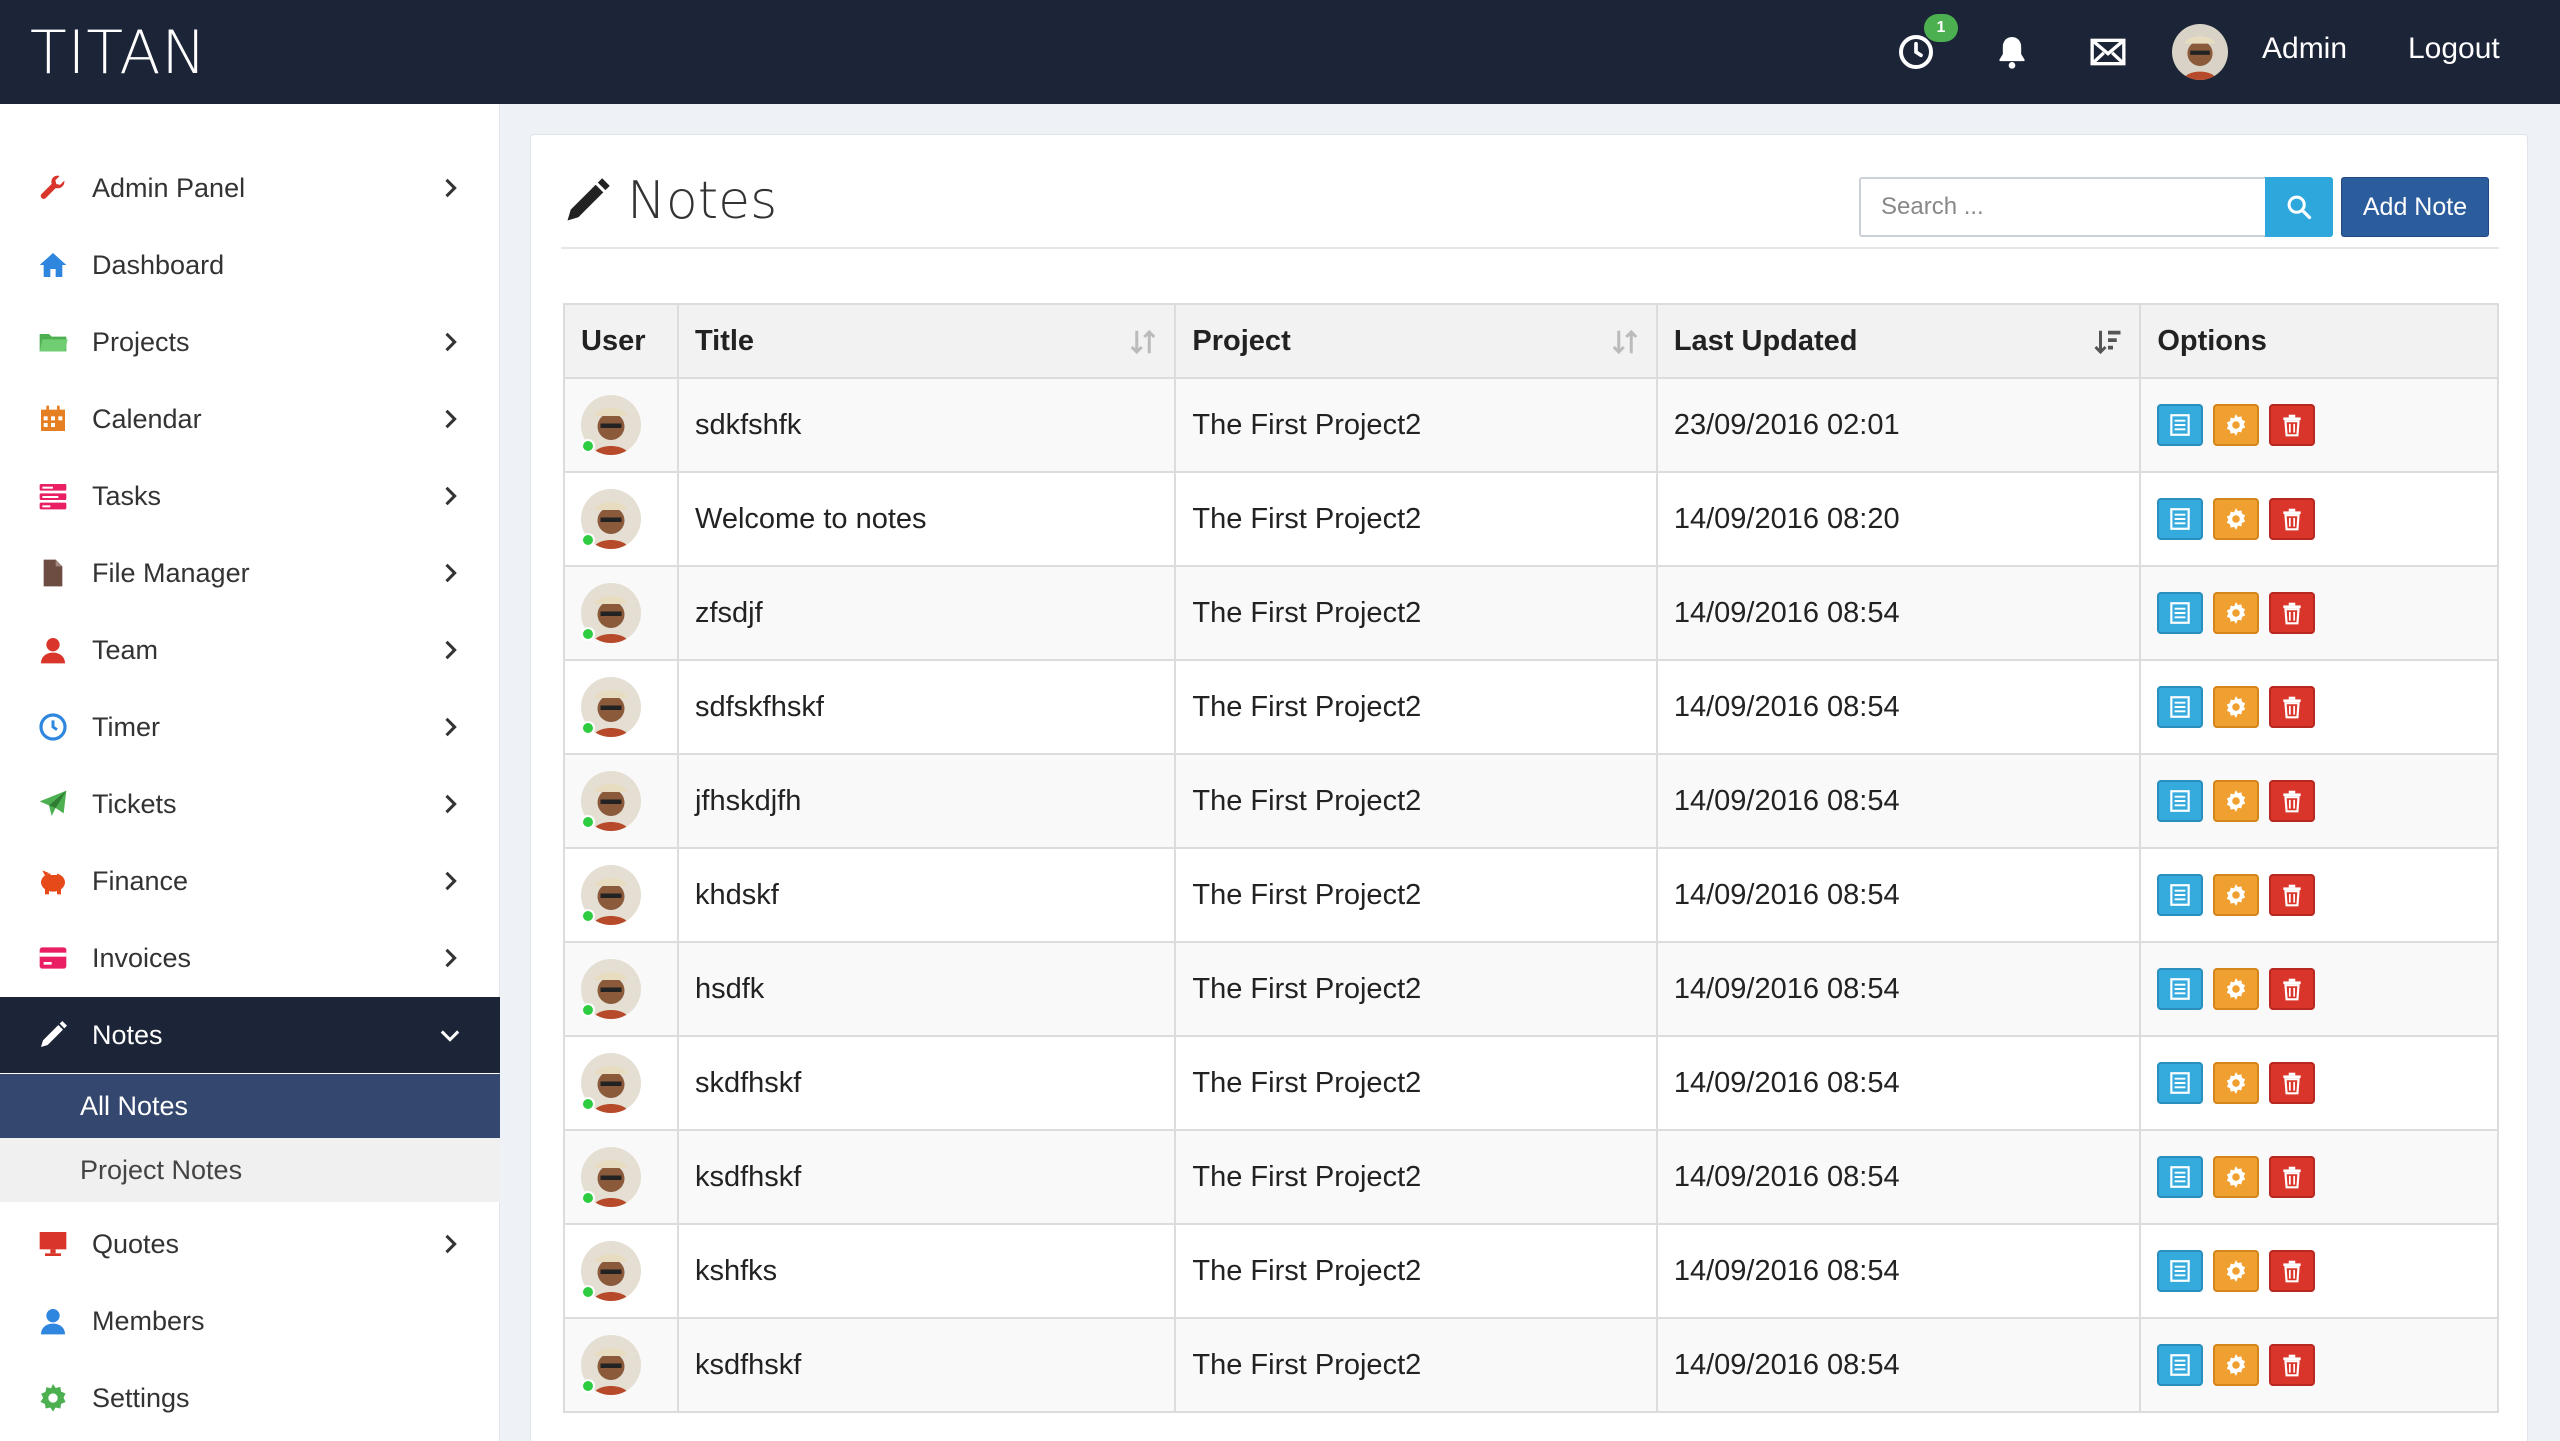  I want to click on cell-title: kshfks, so click(926, 1271).